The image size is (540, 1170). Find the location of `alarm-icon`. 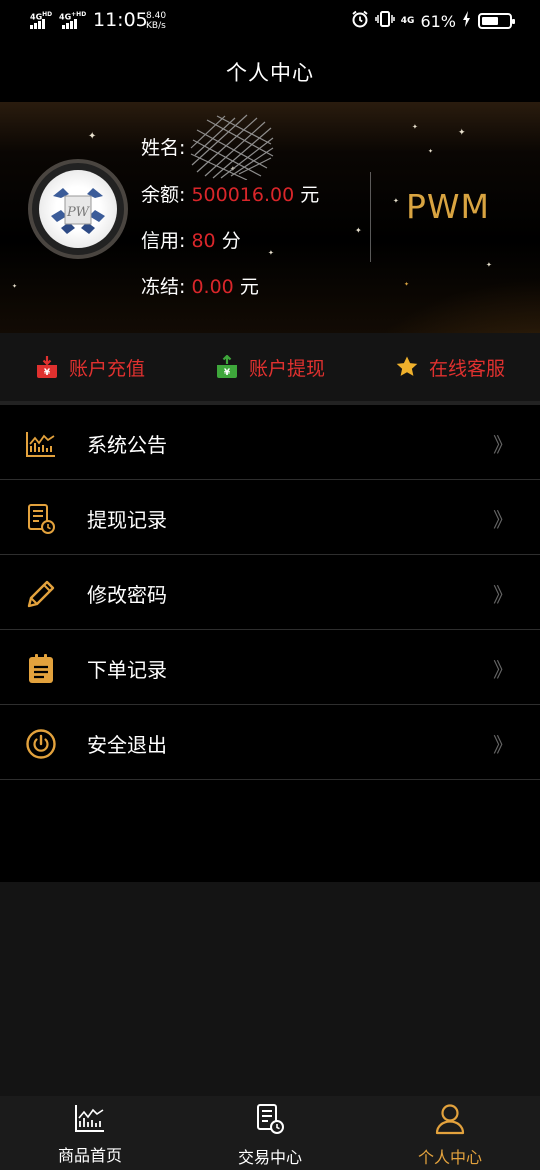

alarm-icon is located at coordinates (360, 21).